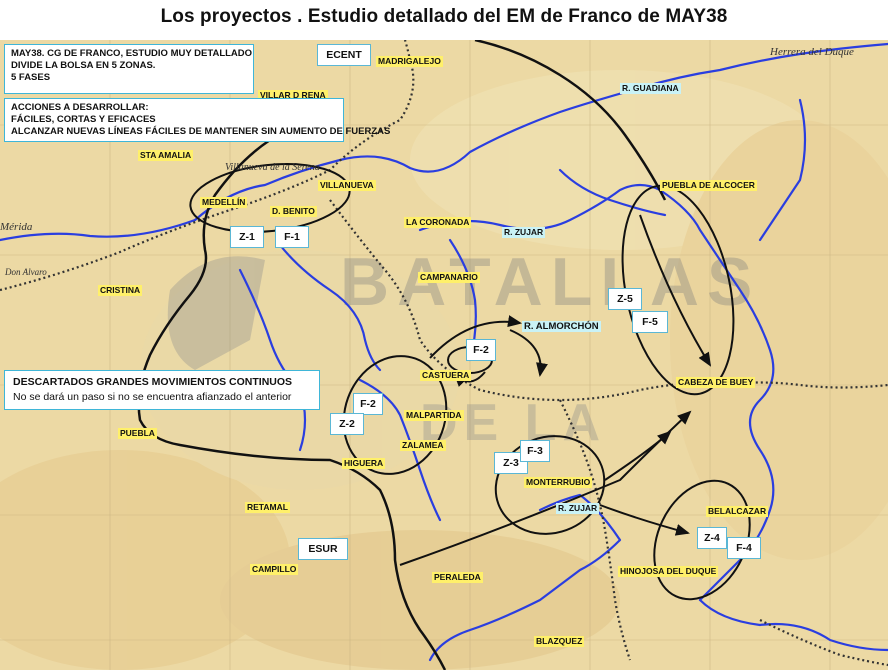 The height and width of the screenshot is (670, 888). What do you see at coordinates (409, 61) in the screenshot?
I see `place-madrigalejo: MADRIGALEJO` at bounding box center [409, 61].